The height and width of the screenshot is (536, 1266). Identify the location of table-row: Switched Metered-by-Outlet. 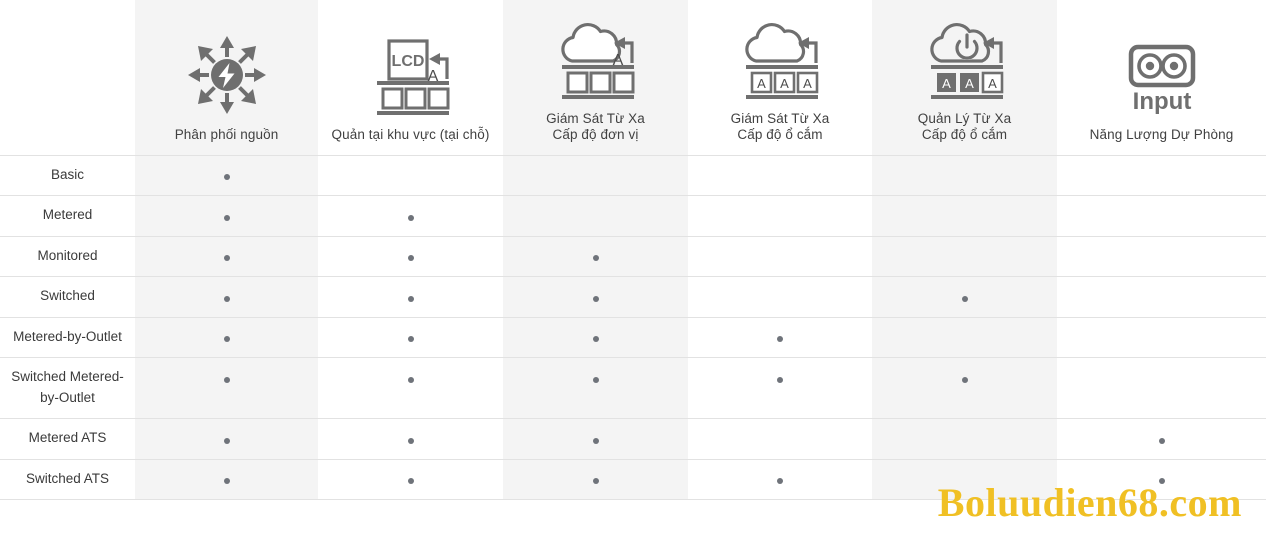
(633, 388).